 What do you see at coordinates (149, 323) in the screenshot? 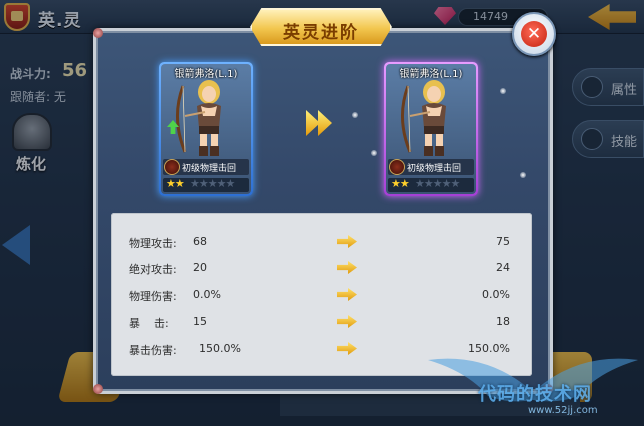
I see `stat-label: 暴 击:` at bounding box center [149, 323].